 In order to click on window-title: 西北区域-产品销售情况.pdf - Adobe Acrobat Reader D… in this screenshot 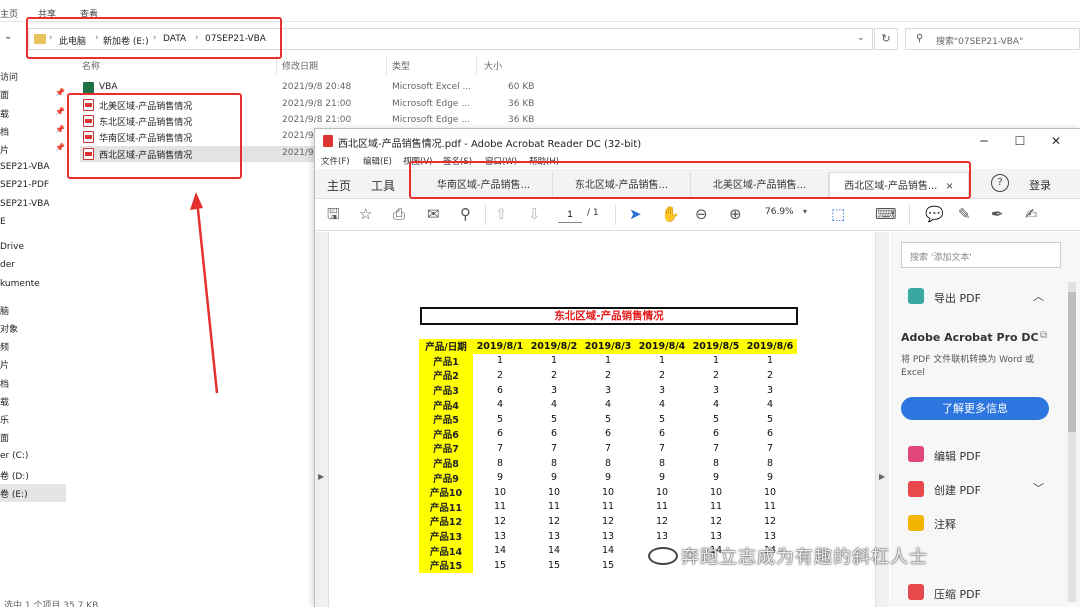, I will do `click(490, 144)`.